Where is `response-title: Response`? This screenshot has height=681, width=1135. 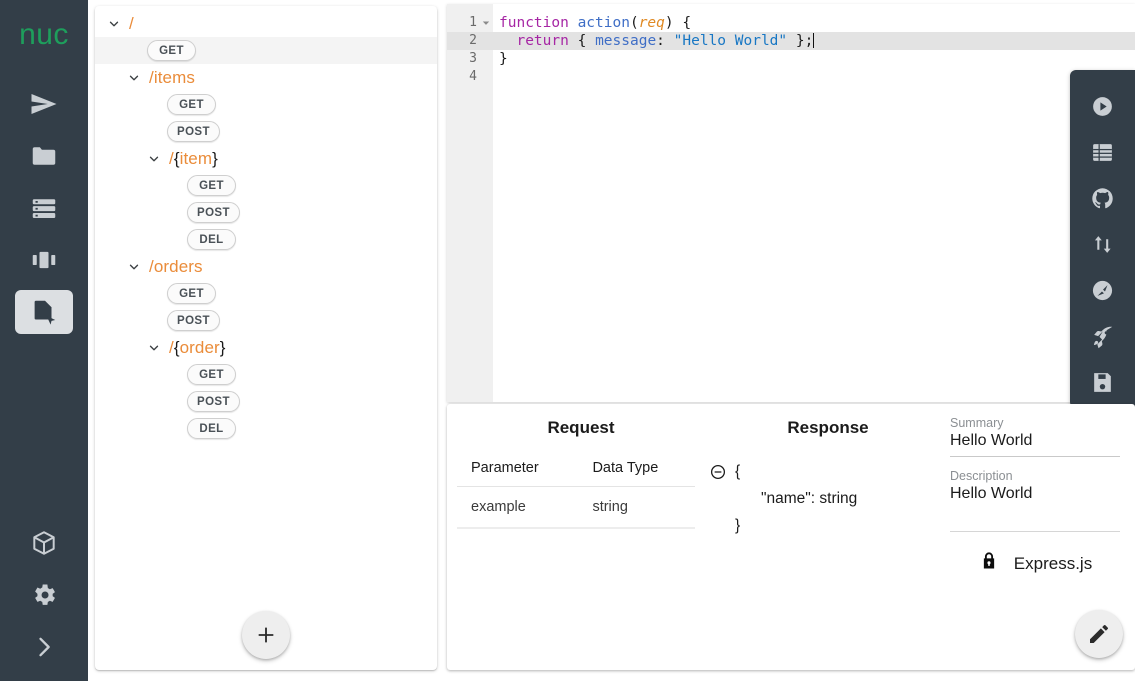 response-title: Response is located at coordinates (828, 427).